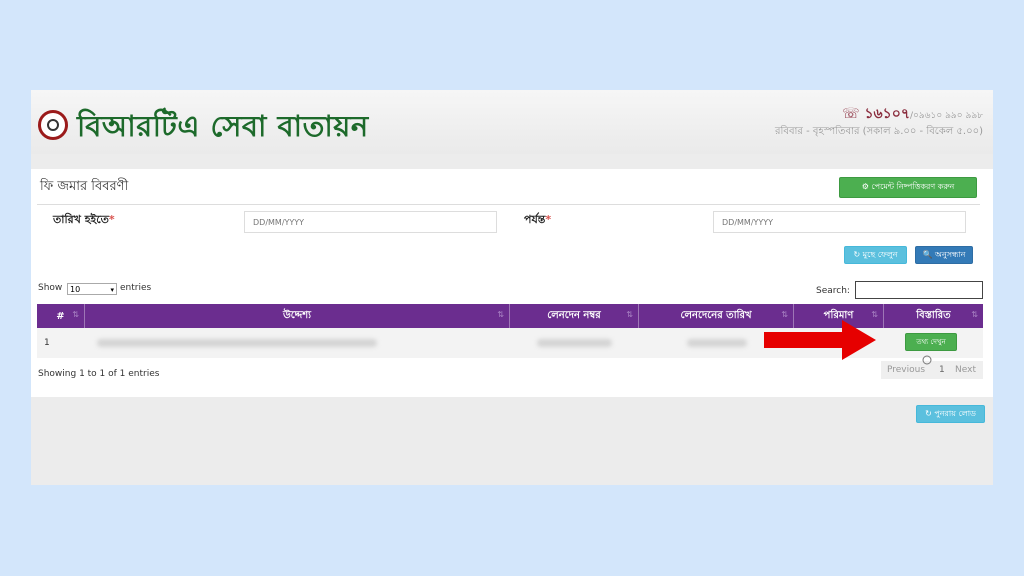  I want to click on column-header-details: বিস্তারিত ⇅, so click(933, 316).